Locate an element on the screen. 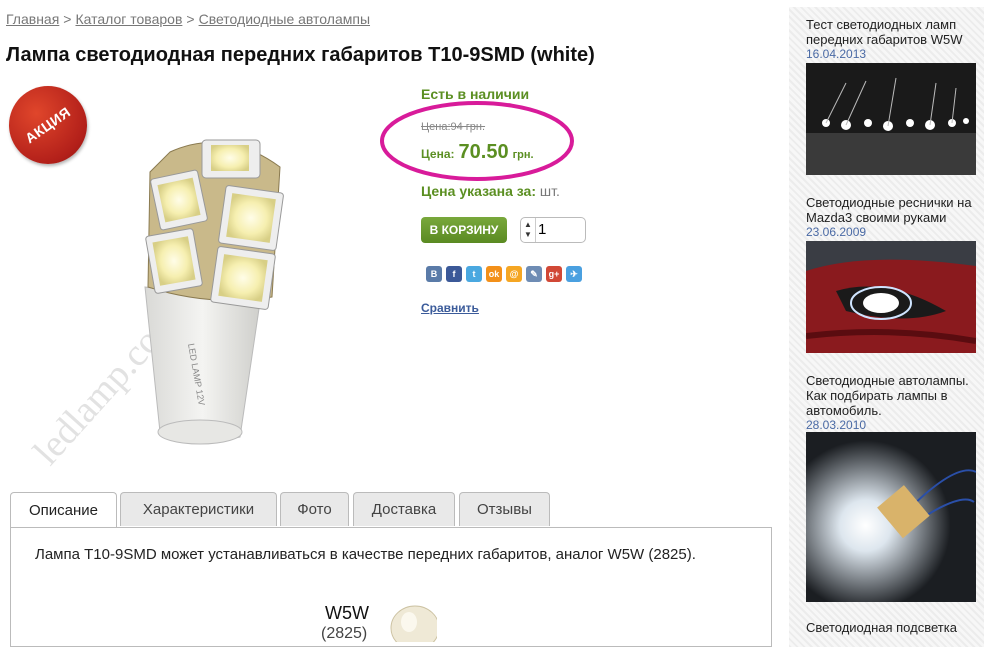 This screenshot has width=991, height=647. sale-badge-label: АКЦИЯ is located at coordinates (48, 125).